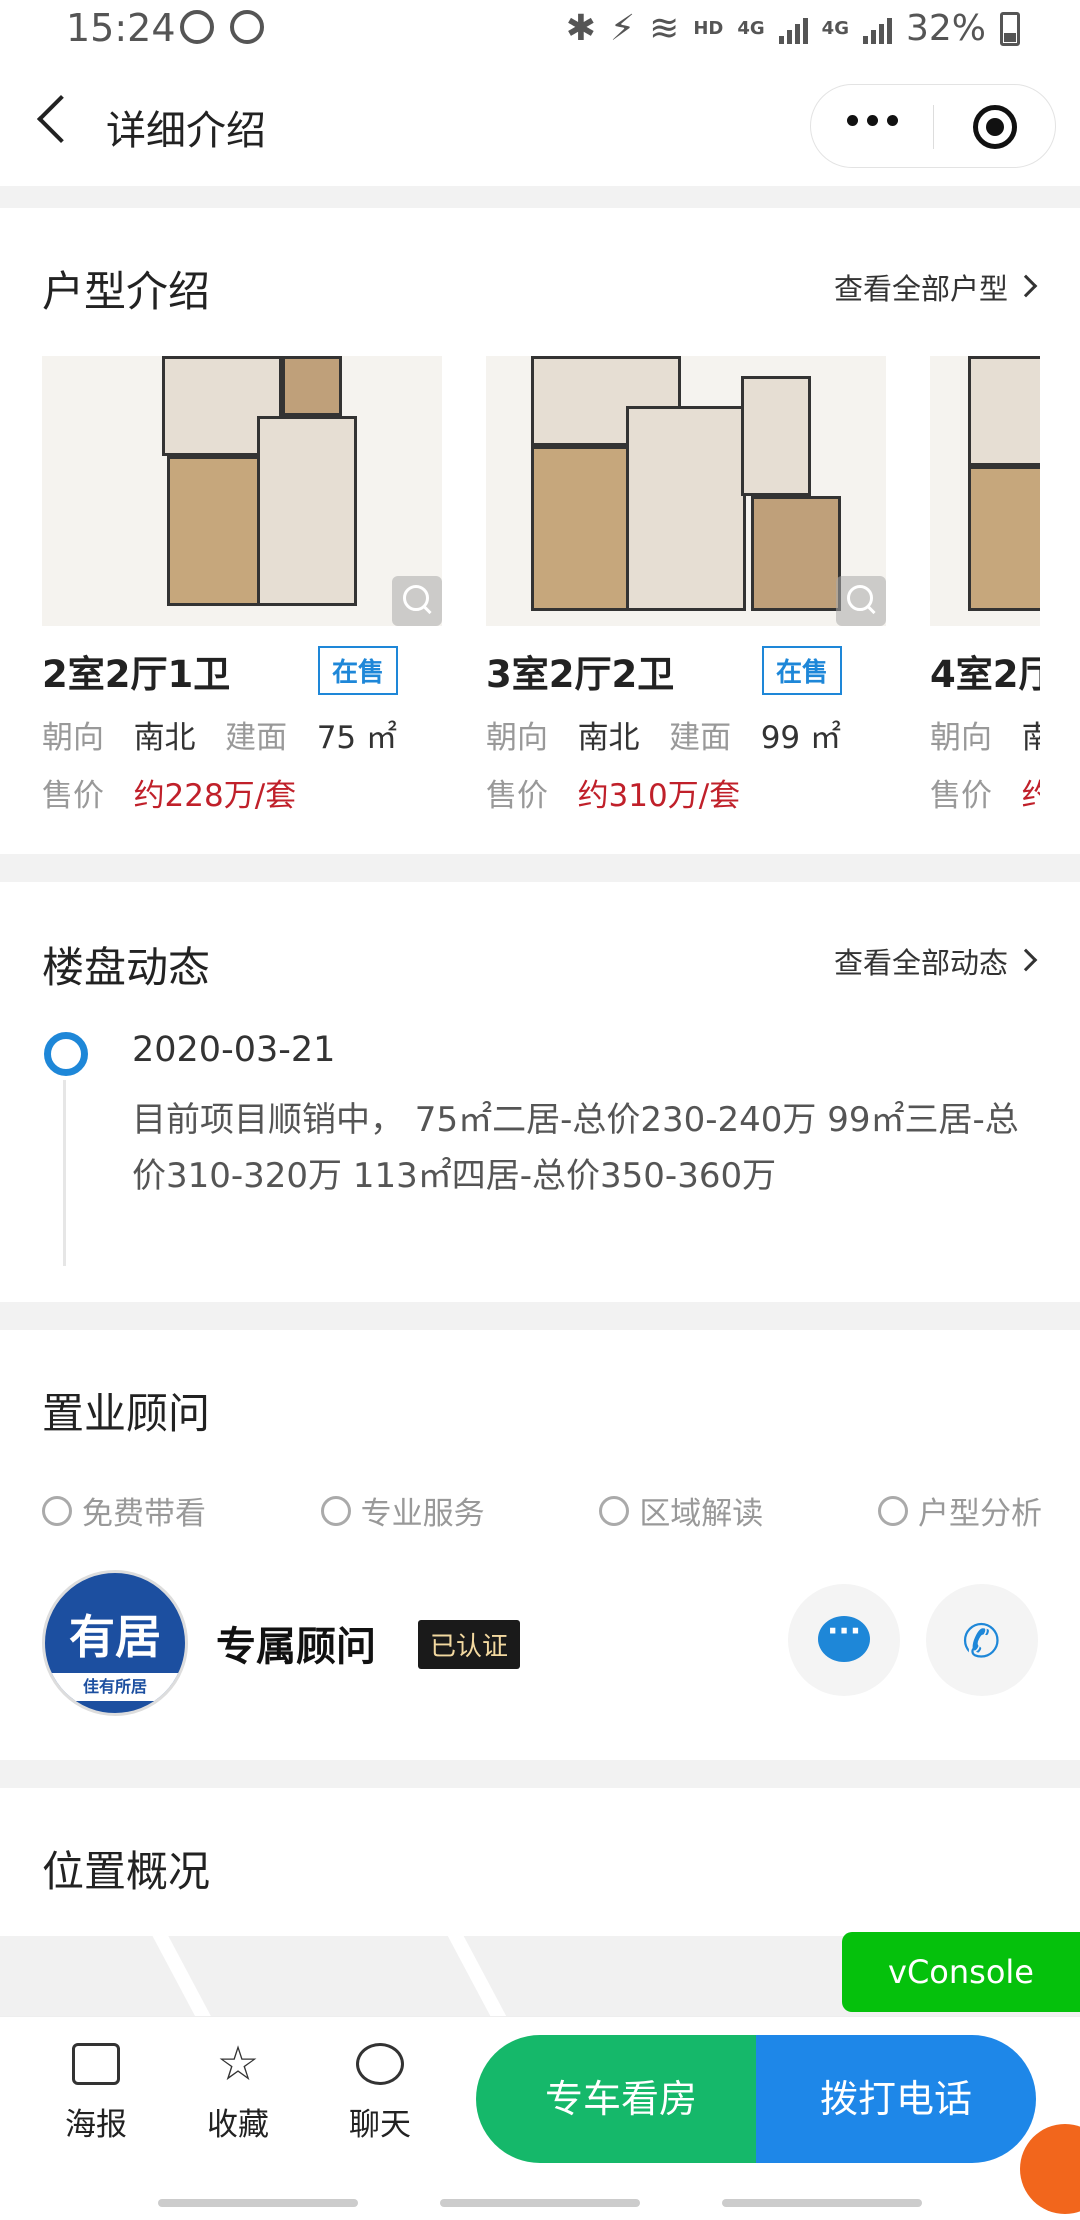 This screenshot has width=1080, height=2220. Describe the element at coordinates (540, 32) in the screenshot. I see `status-bar: 15:24 ✱ ⚡ ≋ HD 4G 4G 32%` at that location.